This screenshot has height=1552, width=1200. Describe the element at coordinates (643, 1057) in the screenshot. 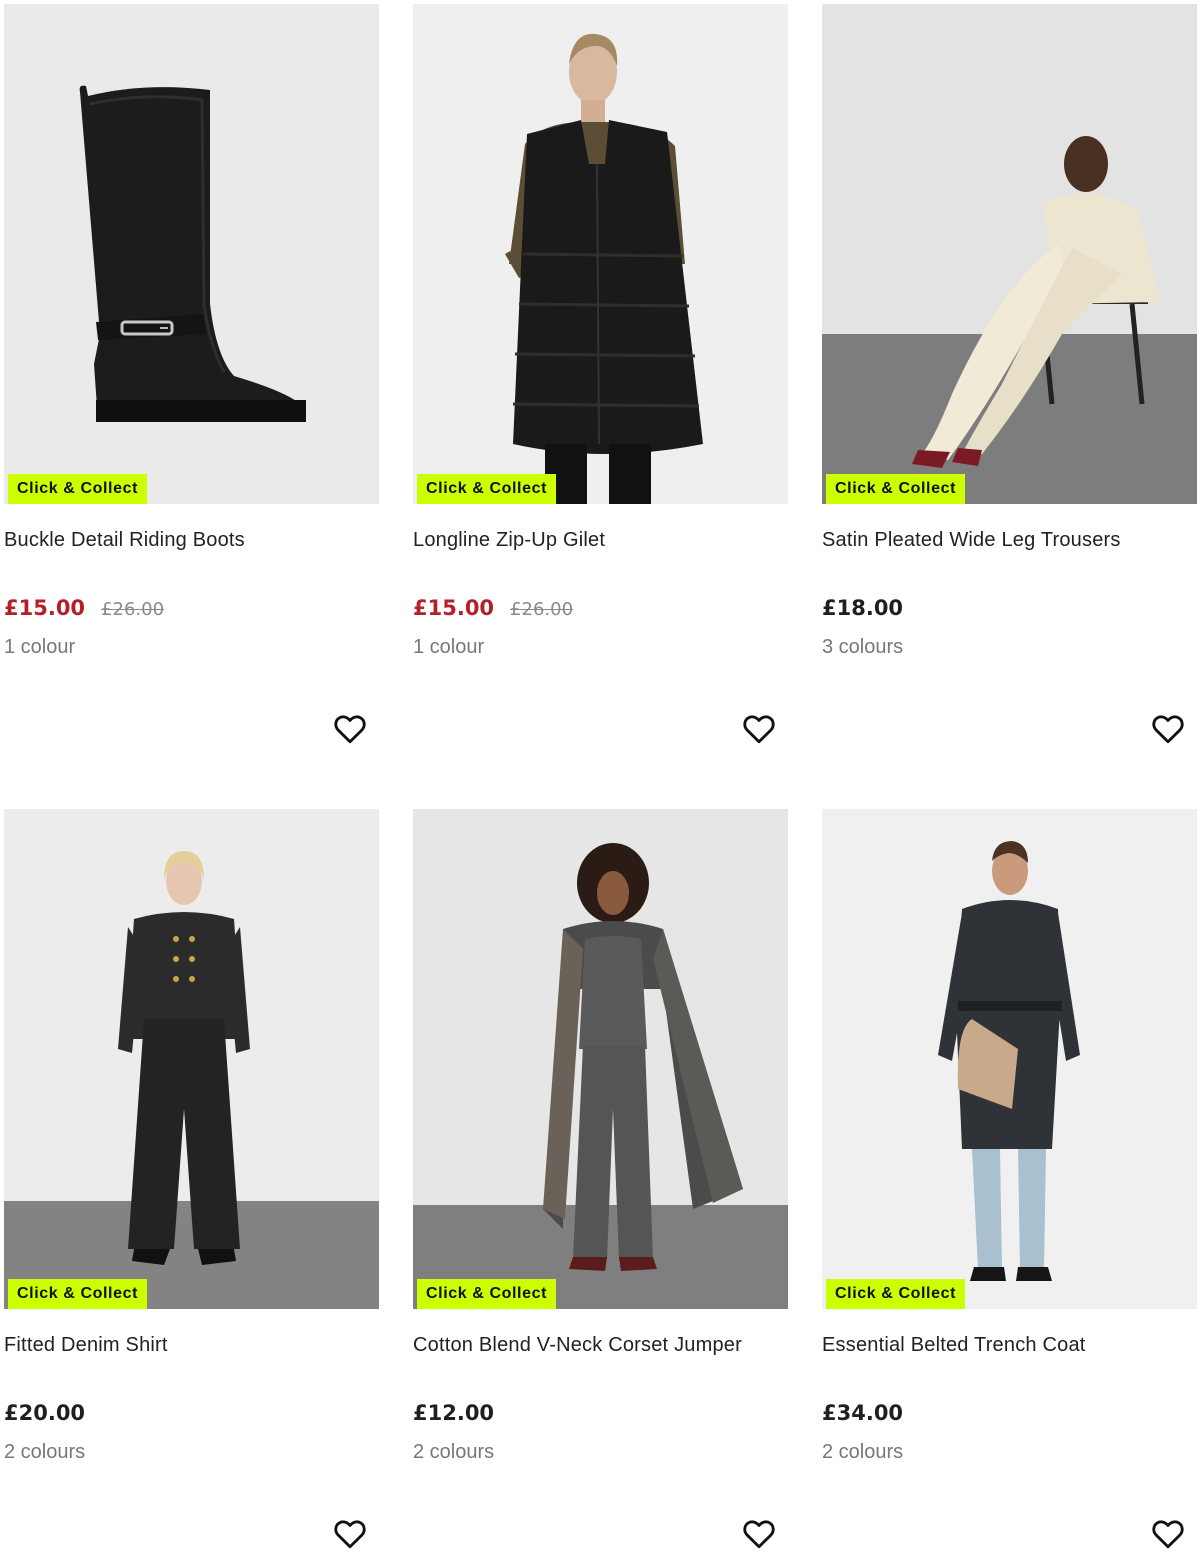

I see `knit-set-model-image` at that location.